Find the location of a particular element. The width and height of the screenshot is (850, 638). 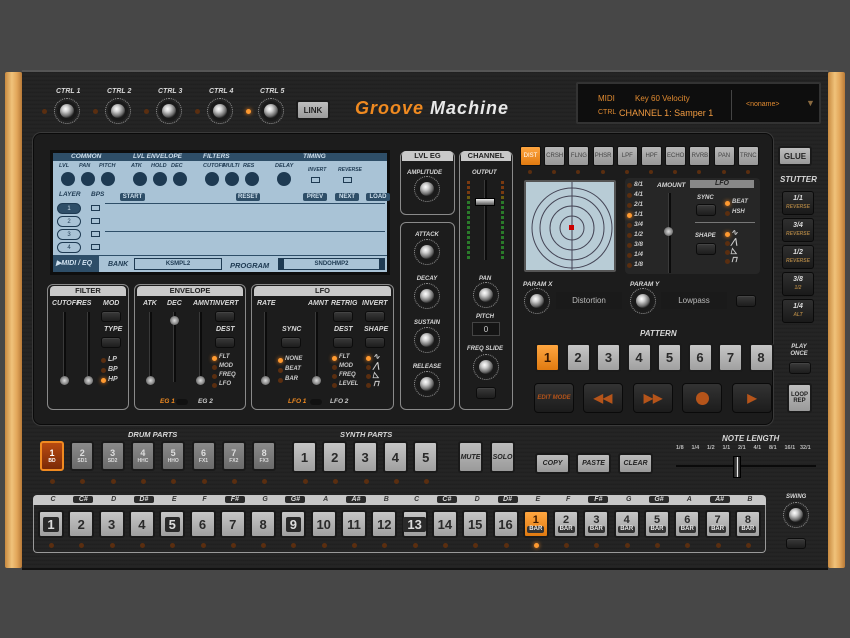

param-x-value: Distortion is located at coordinates (589, 300).